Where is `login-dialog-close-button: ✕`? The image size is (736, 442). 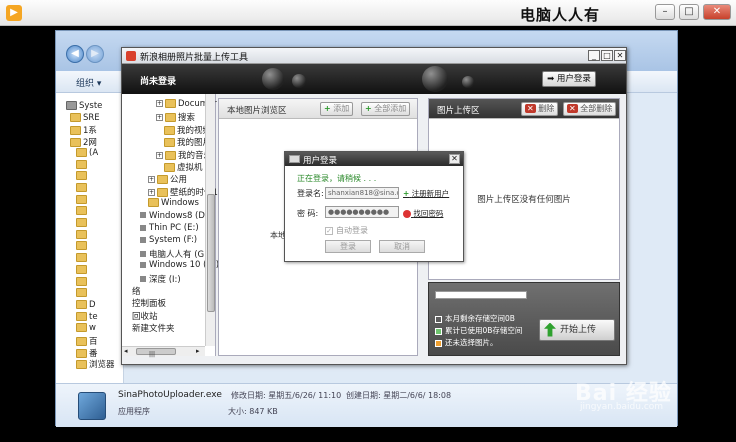 login-dialog-close-button: ✕ is located at coordinates (454, 159).